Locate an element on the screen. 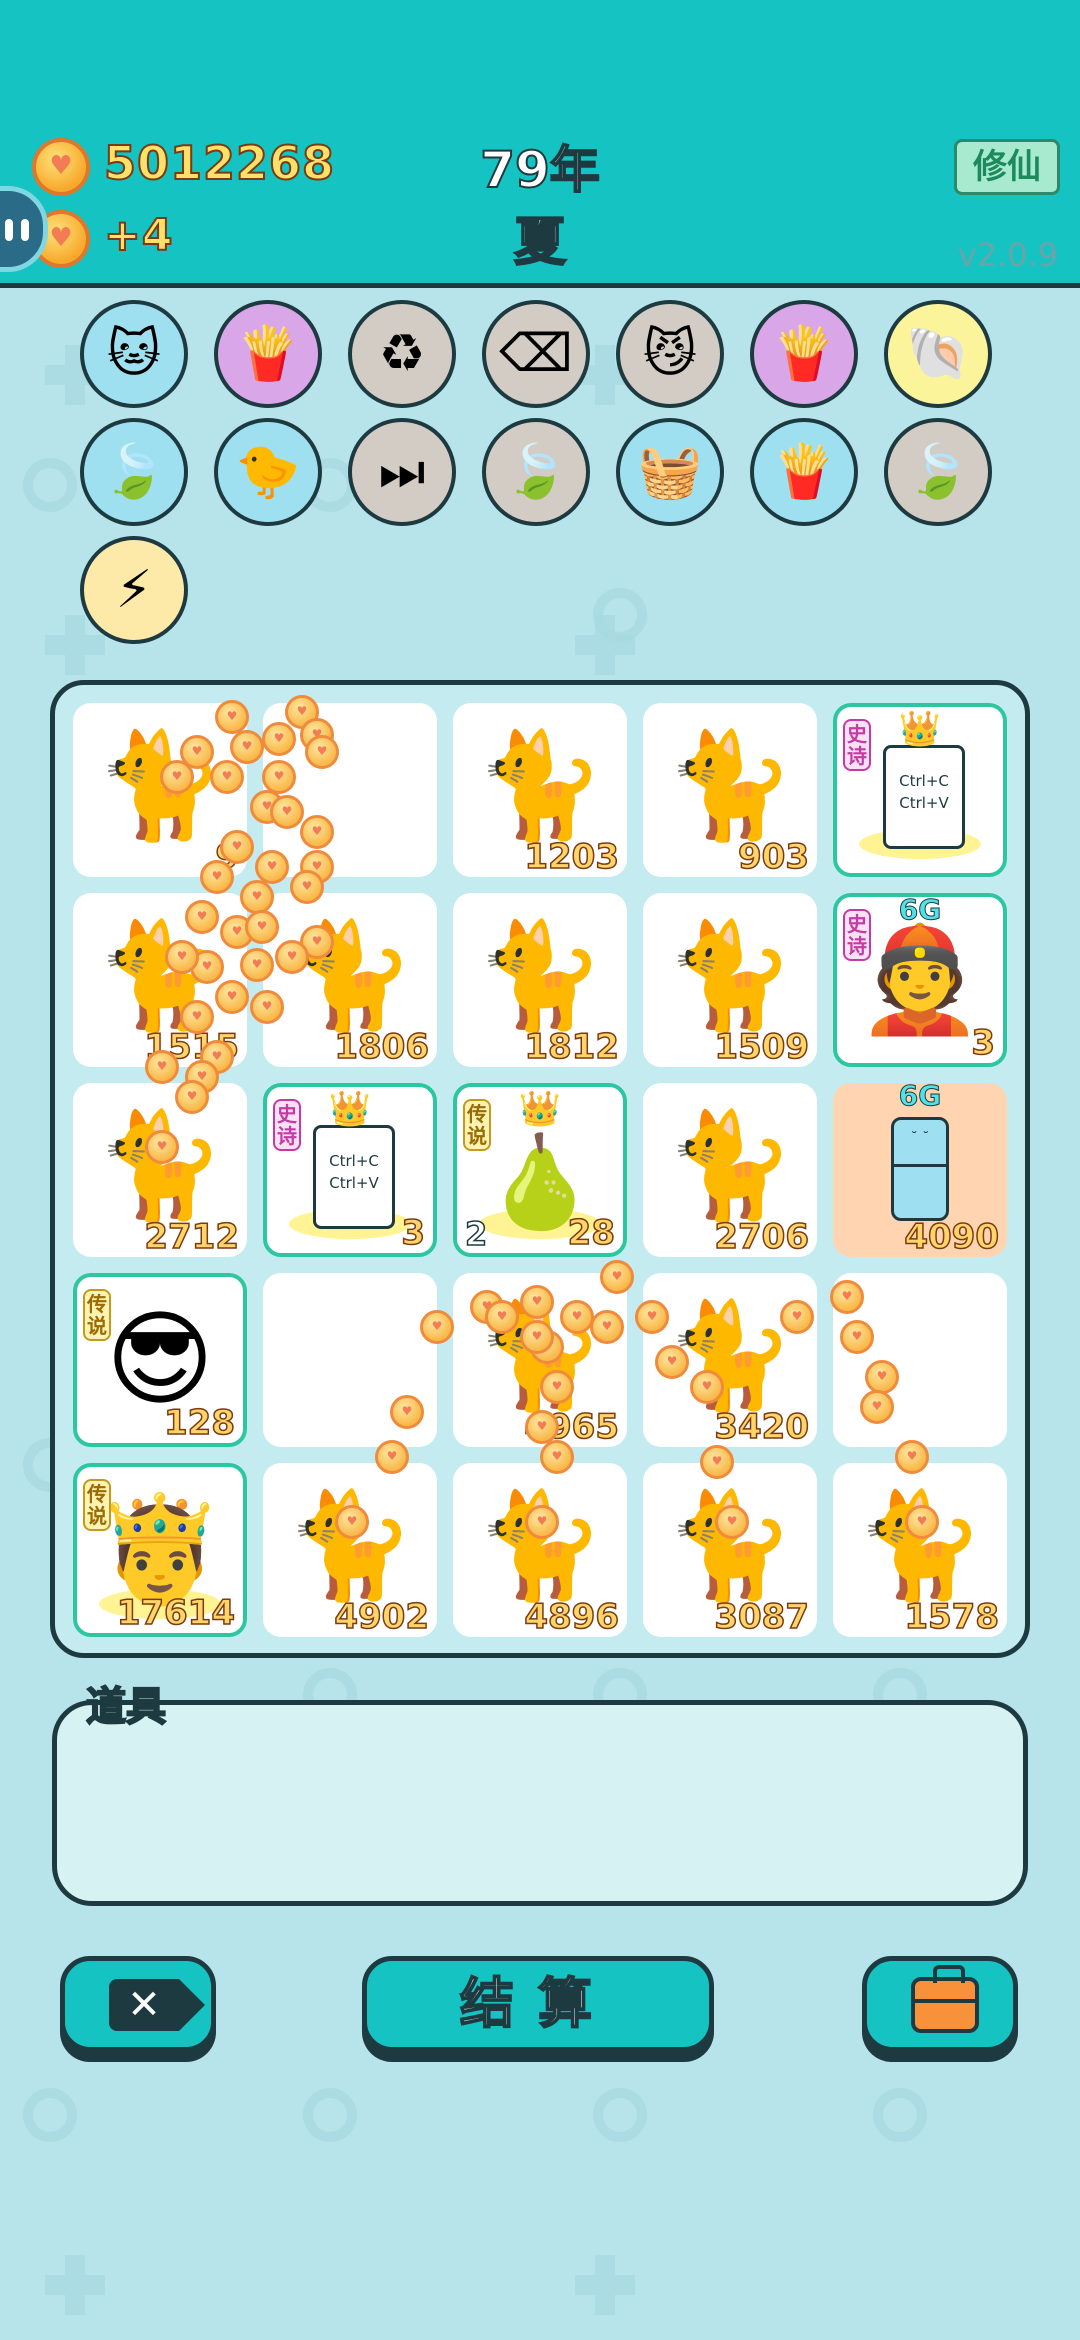 The width and height of the screenshot is (1080, 2340). cat-glasses-icon: 🐱 is located at coordinates (134, 354).